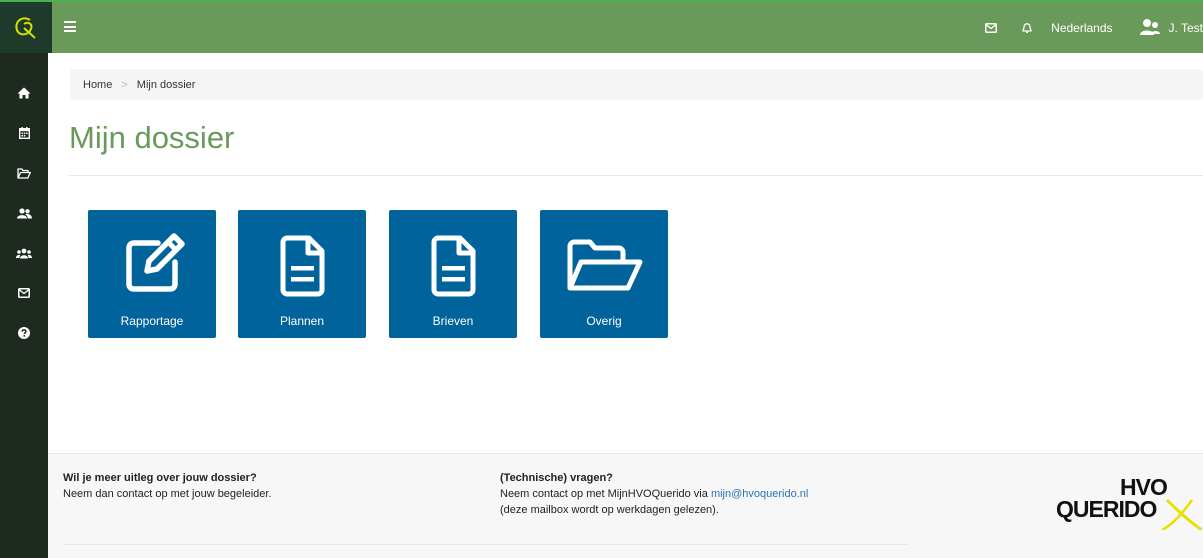 The height and width of the screenshot is (558, 1203). Describe the element at coordinates (636, 84) in the screenshot. I see `breadcrumb: Home > Mijn dossier` at that location.